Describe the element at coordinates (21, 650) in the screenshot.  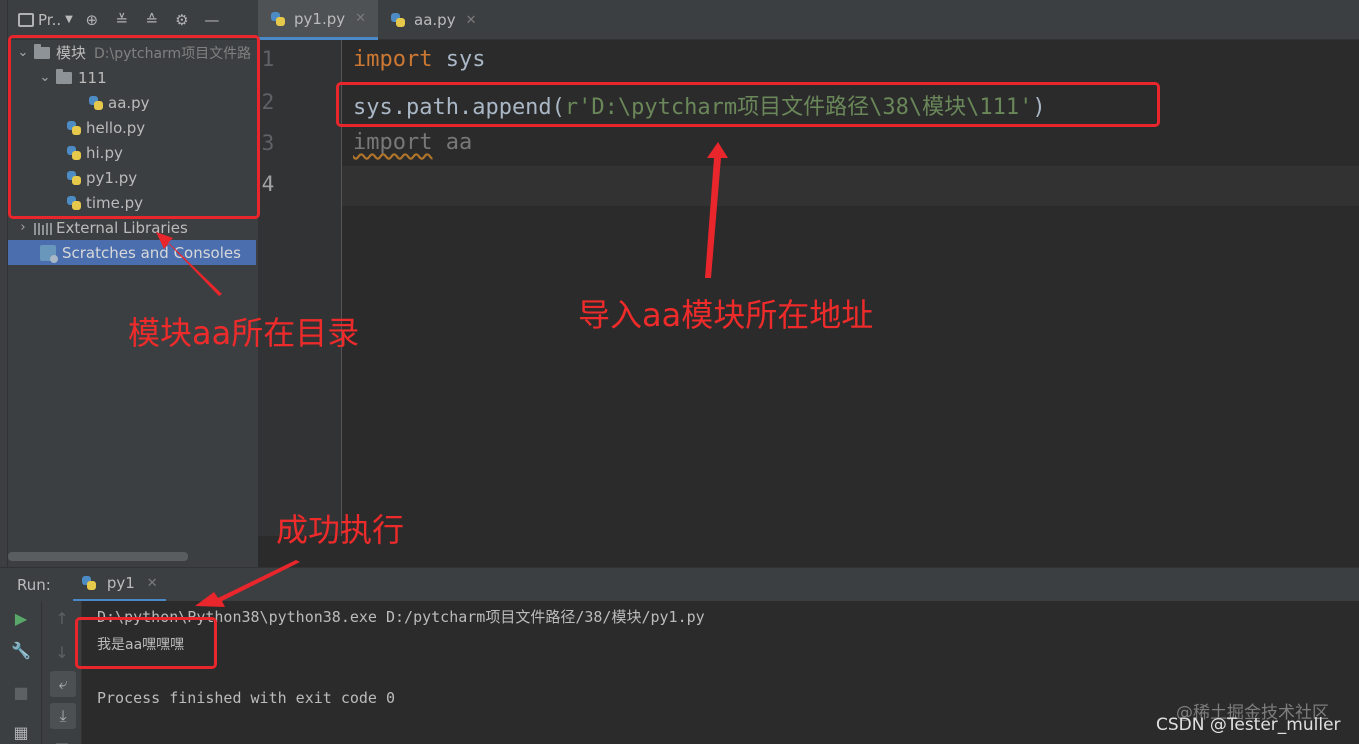
I see `wrench-icon: 🔧` at that location.